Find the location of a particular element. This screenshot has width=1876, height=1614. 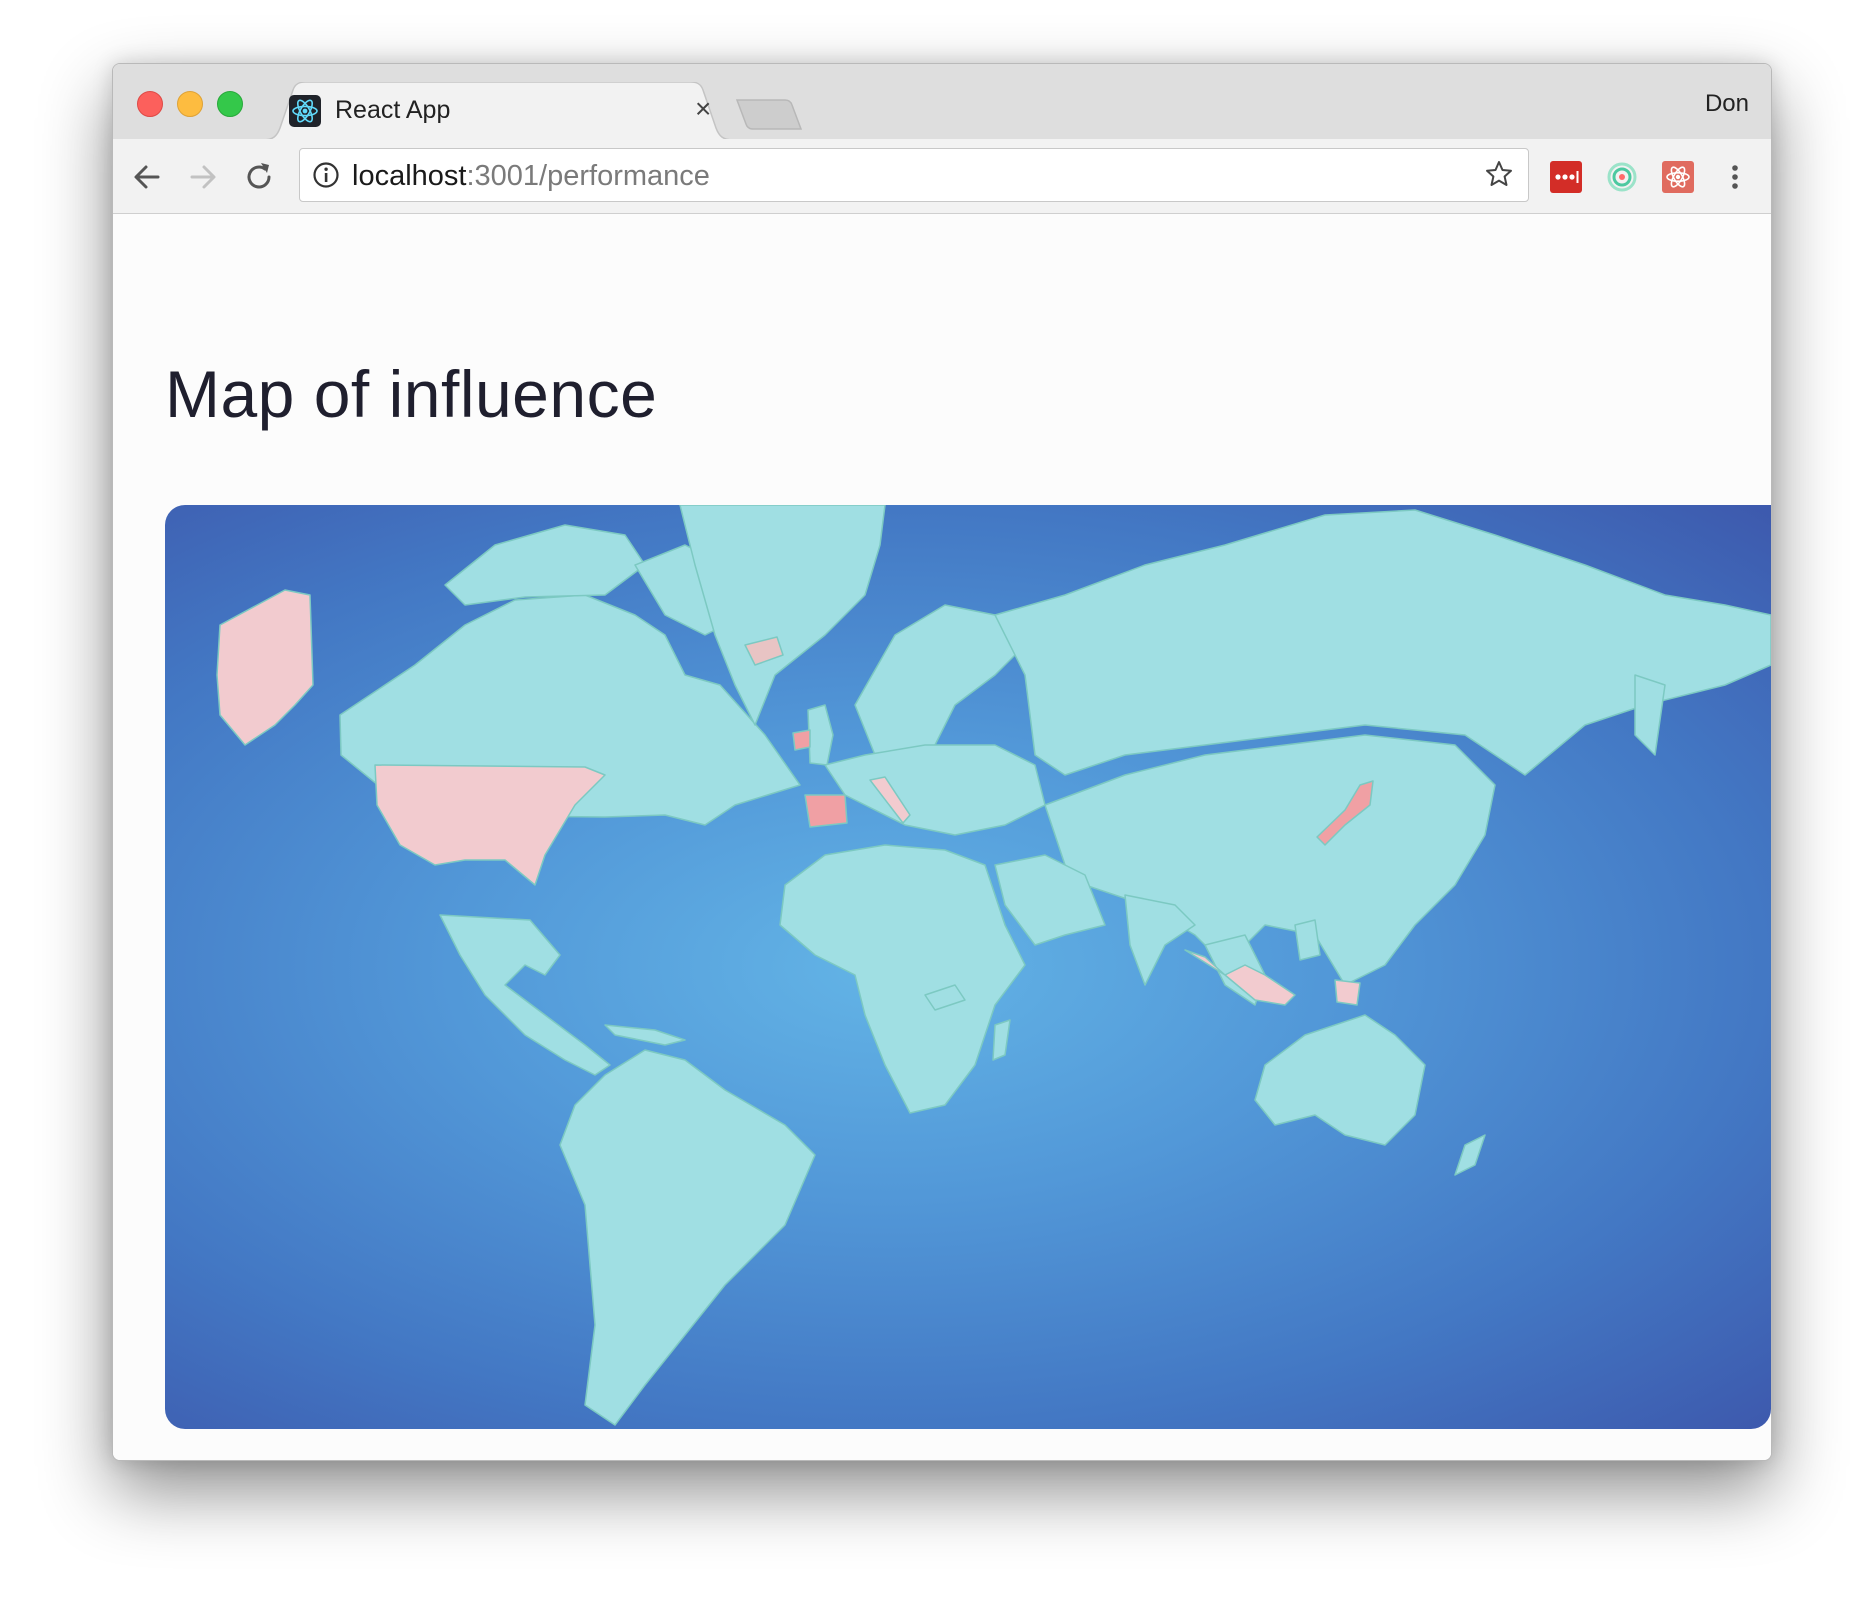

great-britain is located at coordinates (820, 735).